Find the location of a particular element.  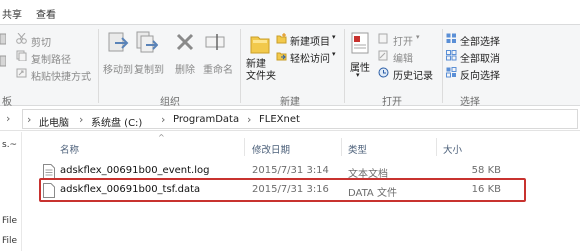

new-item-dropdown-icon: ▾ is located at coordinates (334, 37).